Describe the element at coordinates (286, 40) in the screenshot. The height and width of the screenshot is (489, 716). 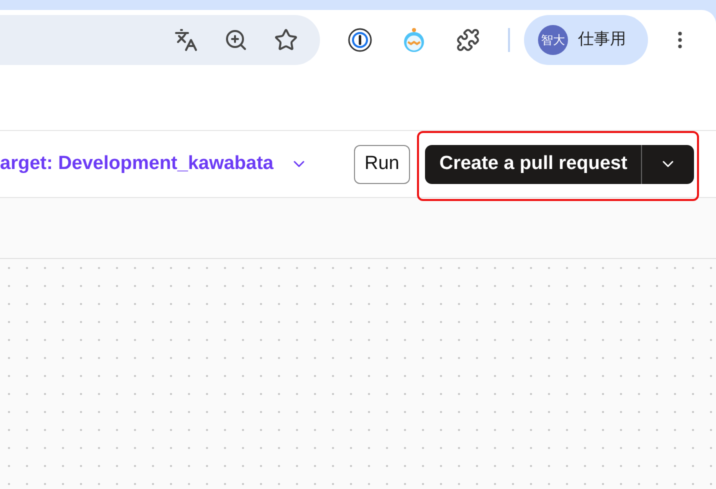
I see `bookmark-star-icon` at that location.